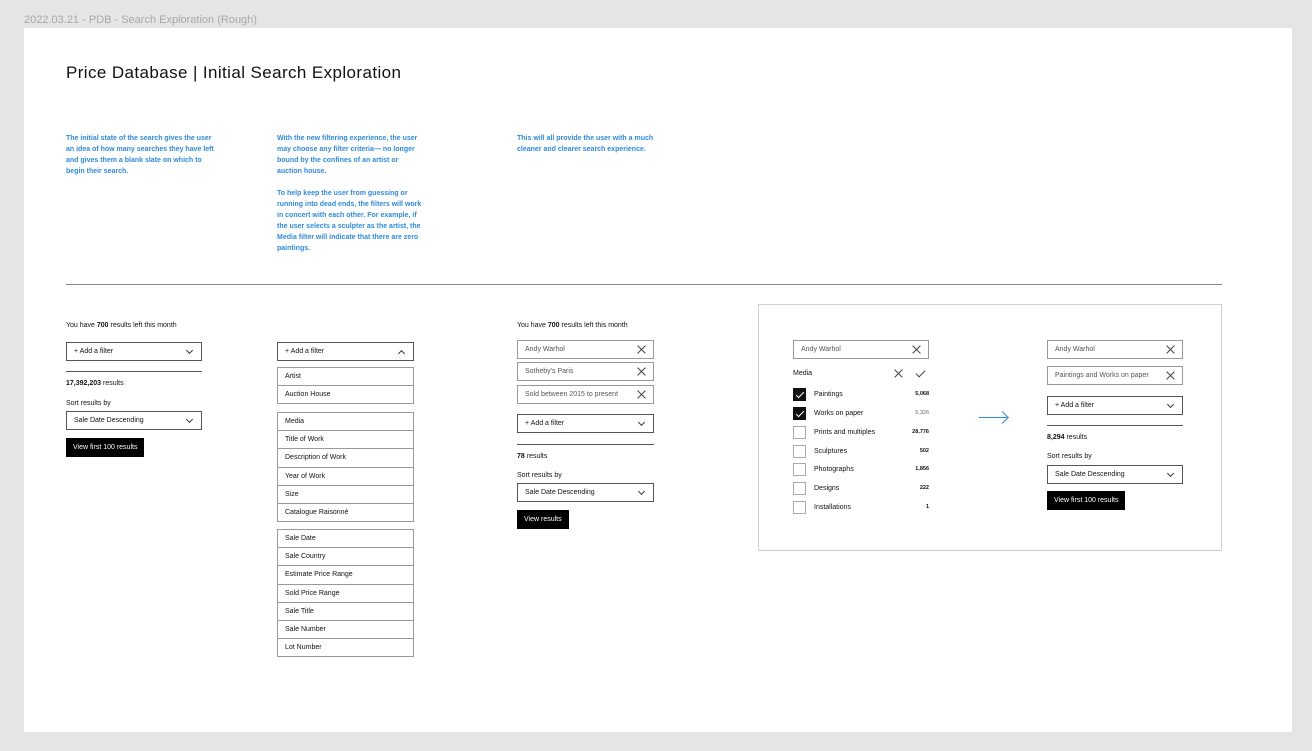 This screenshot has width=1312, height=751. What do you see at coordinates (828, 394) in the screenshot?
I see `media-option-label: Paintings` at bounding box center [828, 394].